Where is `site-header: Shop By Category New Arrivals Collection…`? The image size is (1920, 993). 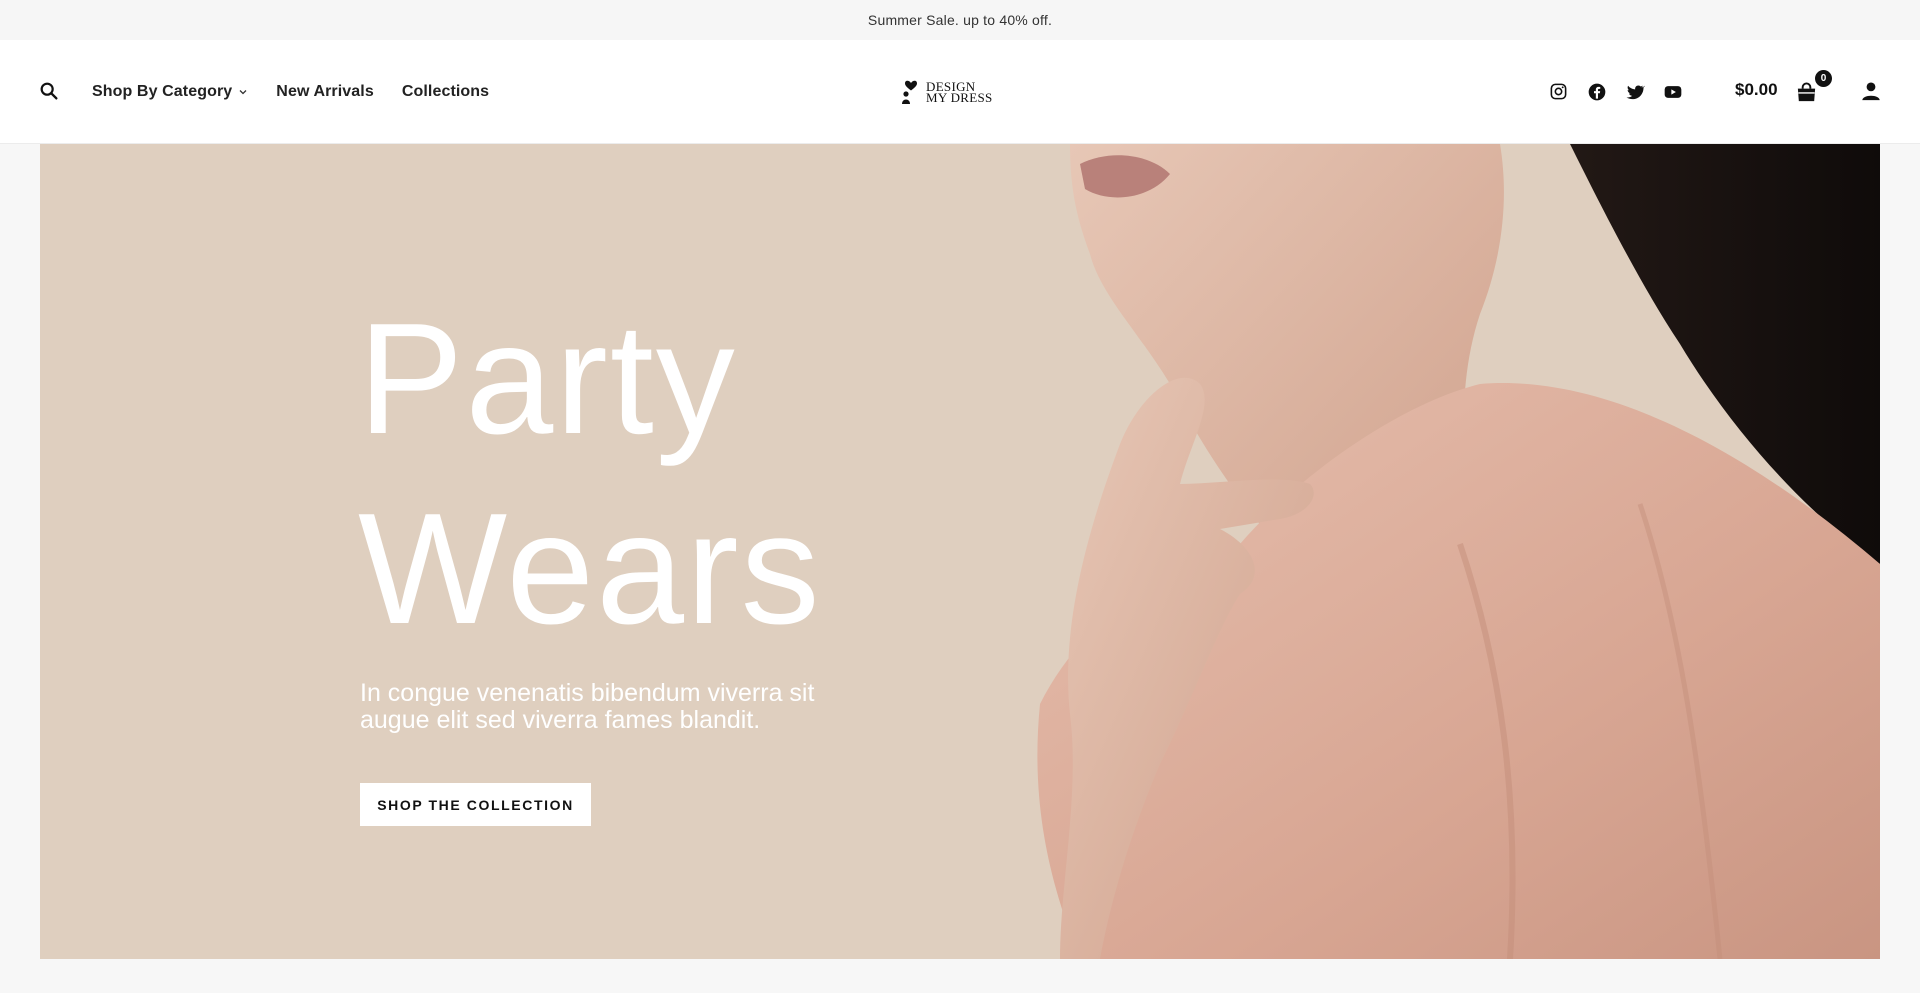 site-header: Shop By Category New Arrivals Collection… is located at coordinates (960, 92).